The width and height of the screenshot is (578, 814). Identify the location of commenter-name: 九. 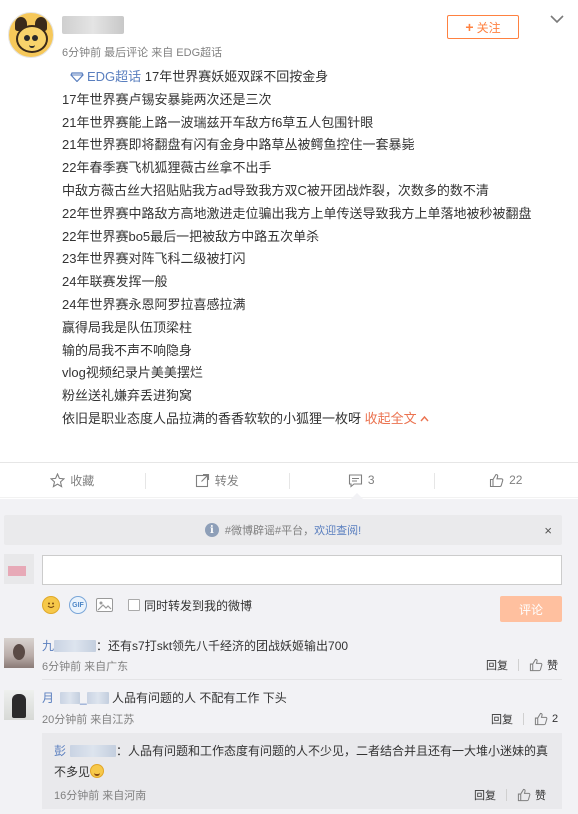
(69, 646).